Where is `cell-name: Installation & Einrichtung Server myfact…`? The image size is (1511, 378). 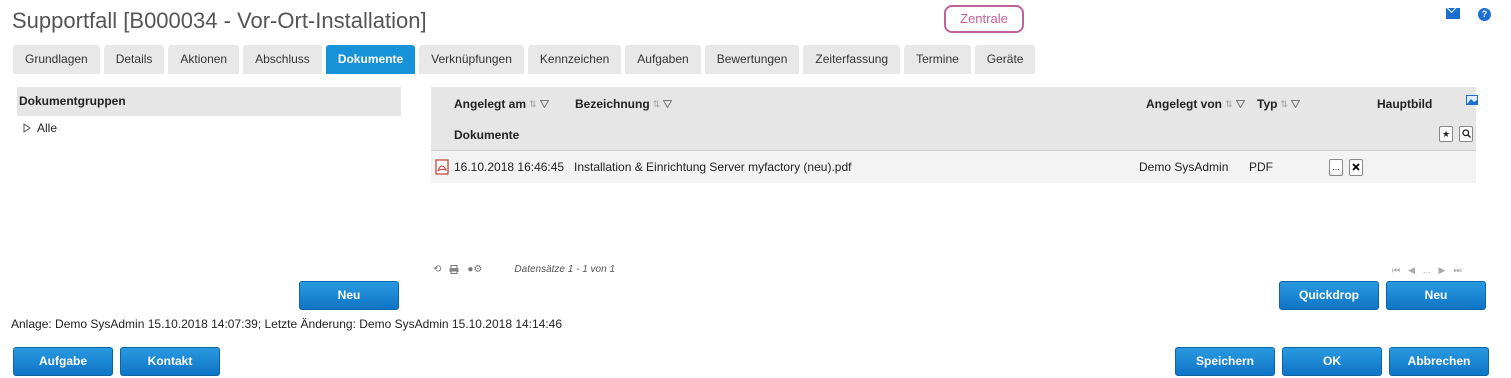
cell-name: Installation & Einrichtung Server myfact… is located at coordinates (712, 167).